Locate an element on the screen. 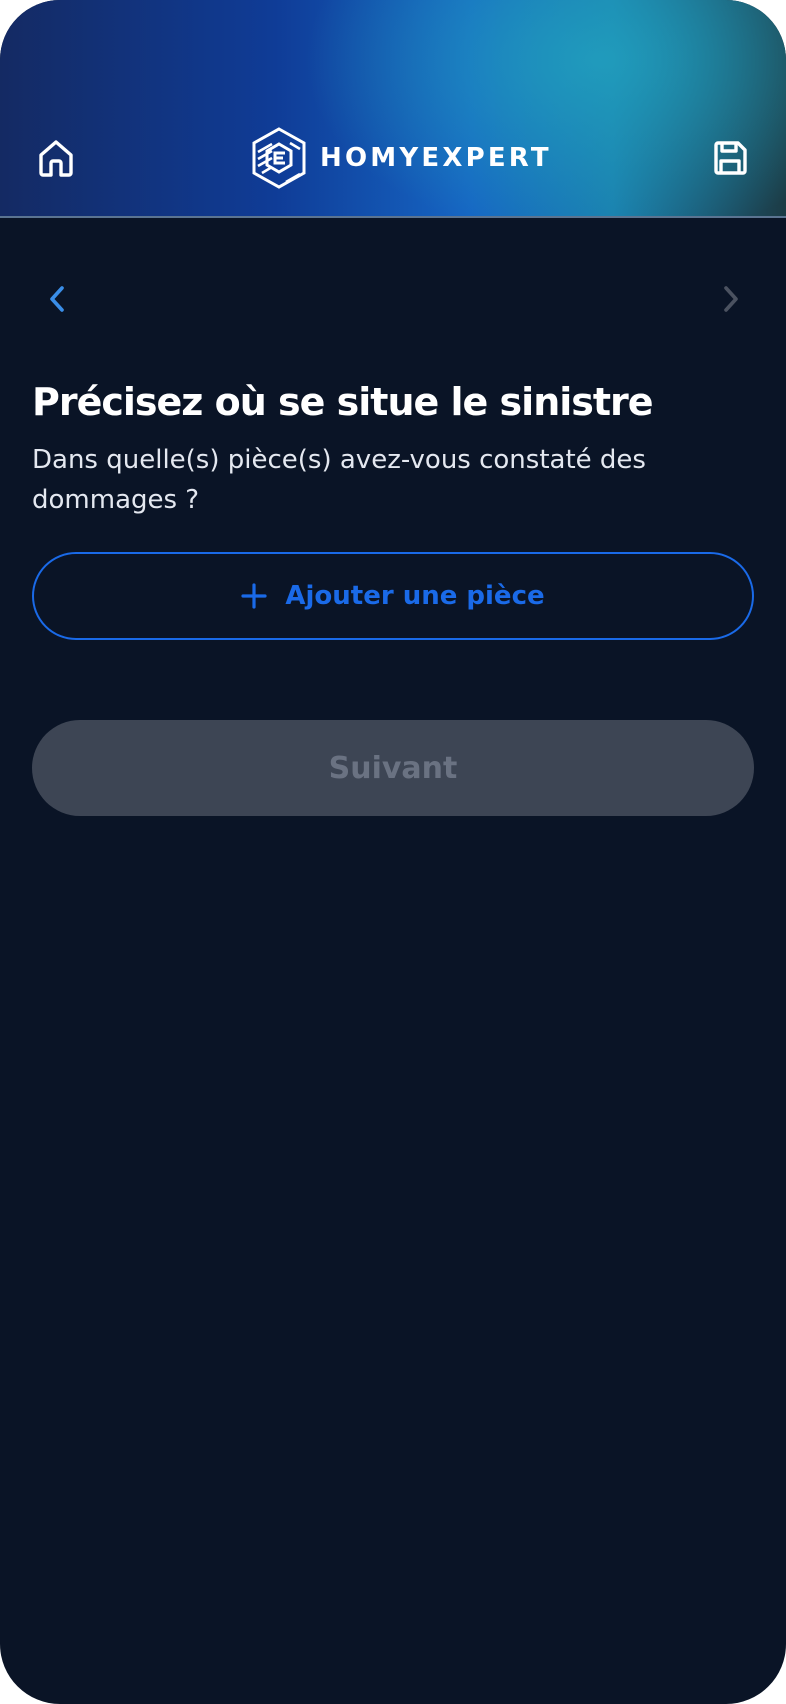 This screenshot has width=786, height=1704. chevron-right-icon is located at coordinates (731, 299).